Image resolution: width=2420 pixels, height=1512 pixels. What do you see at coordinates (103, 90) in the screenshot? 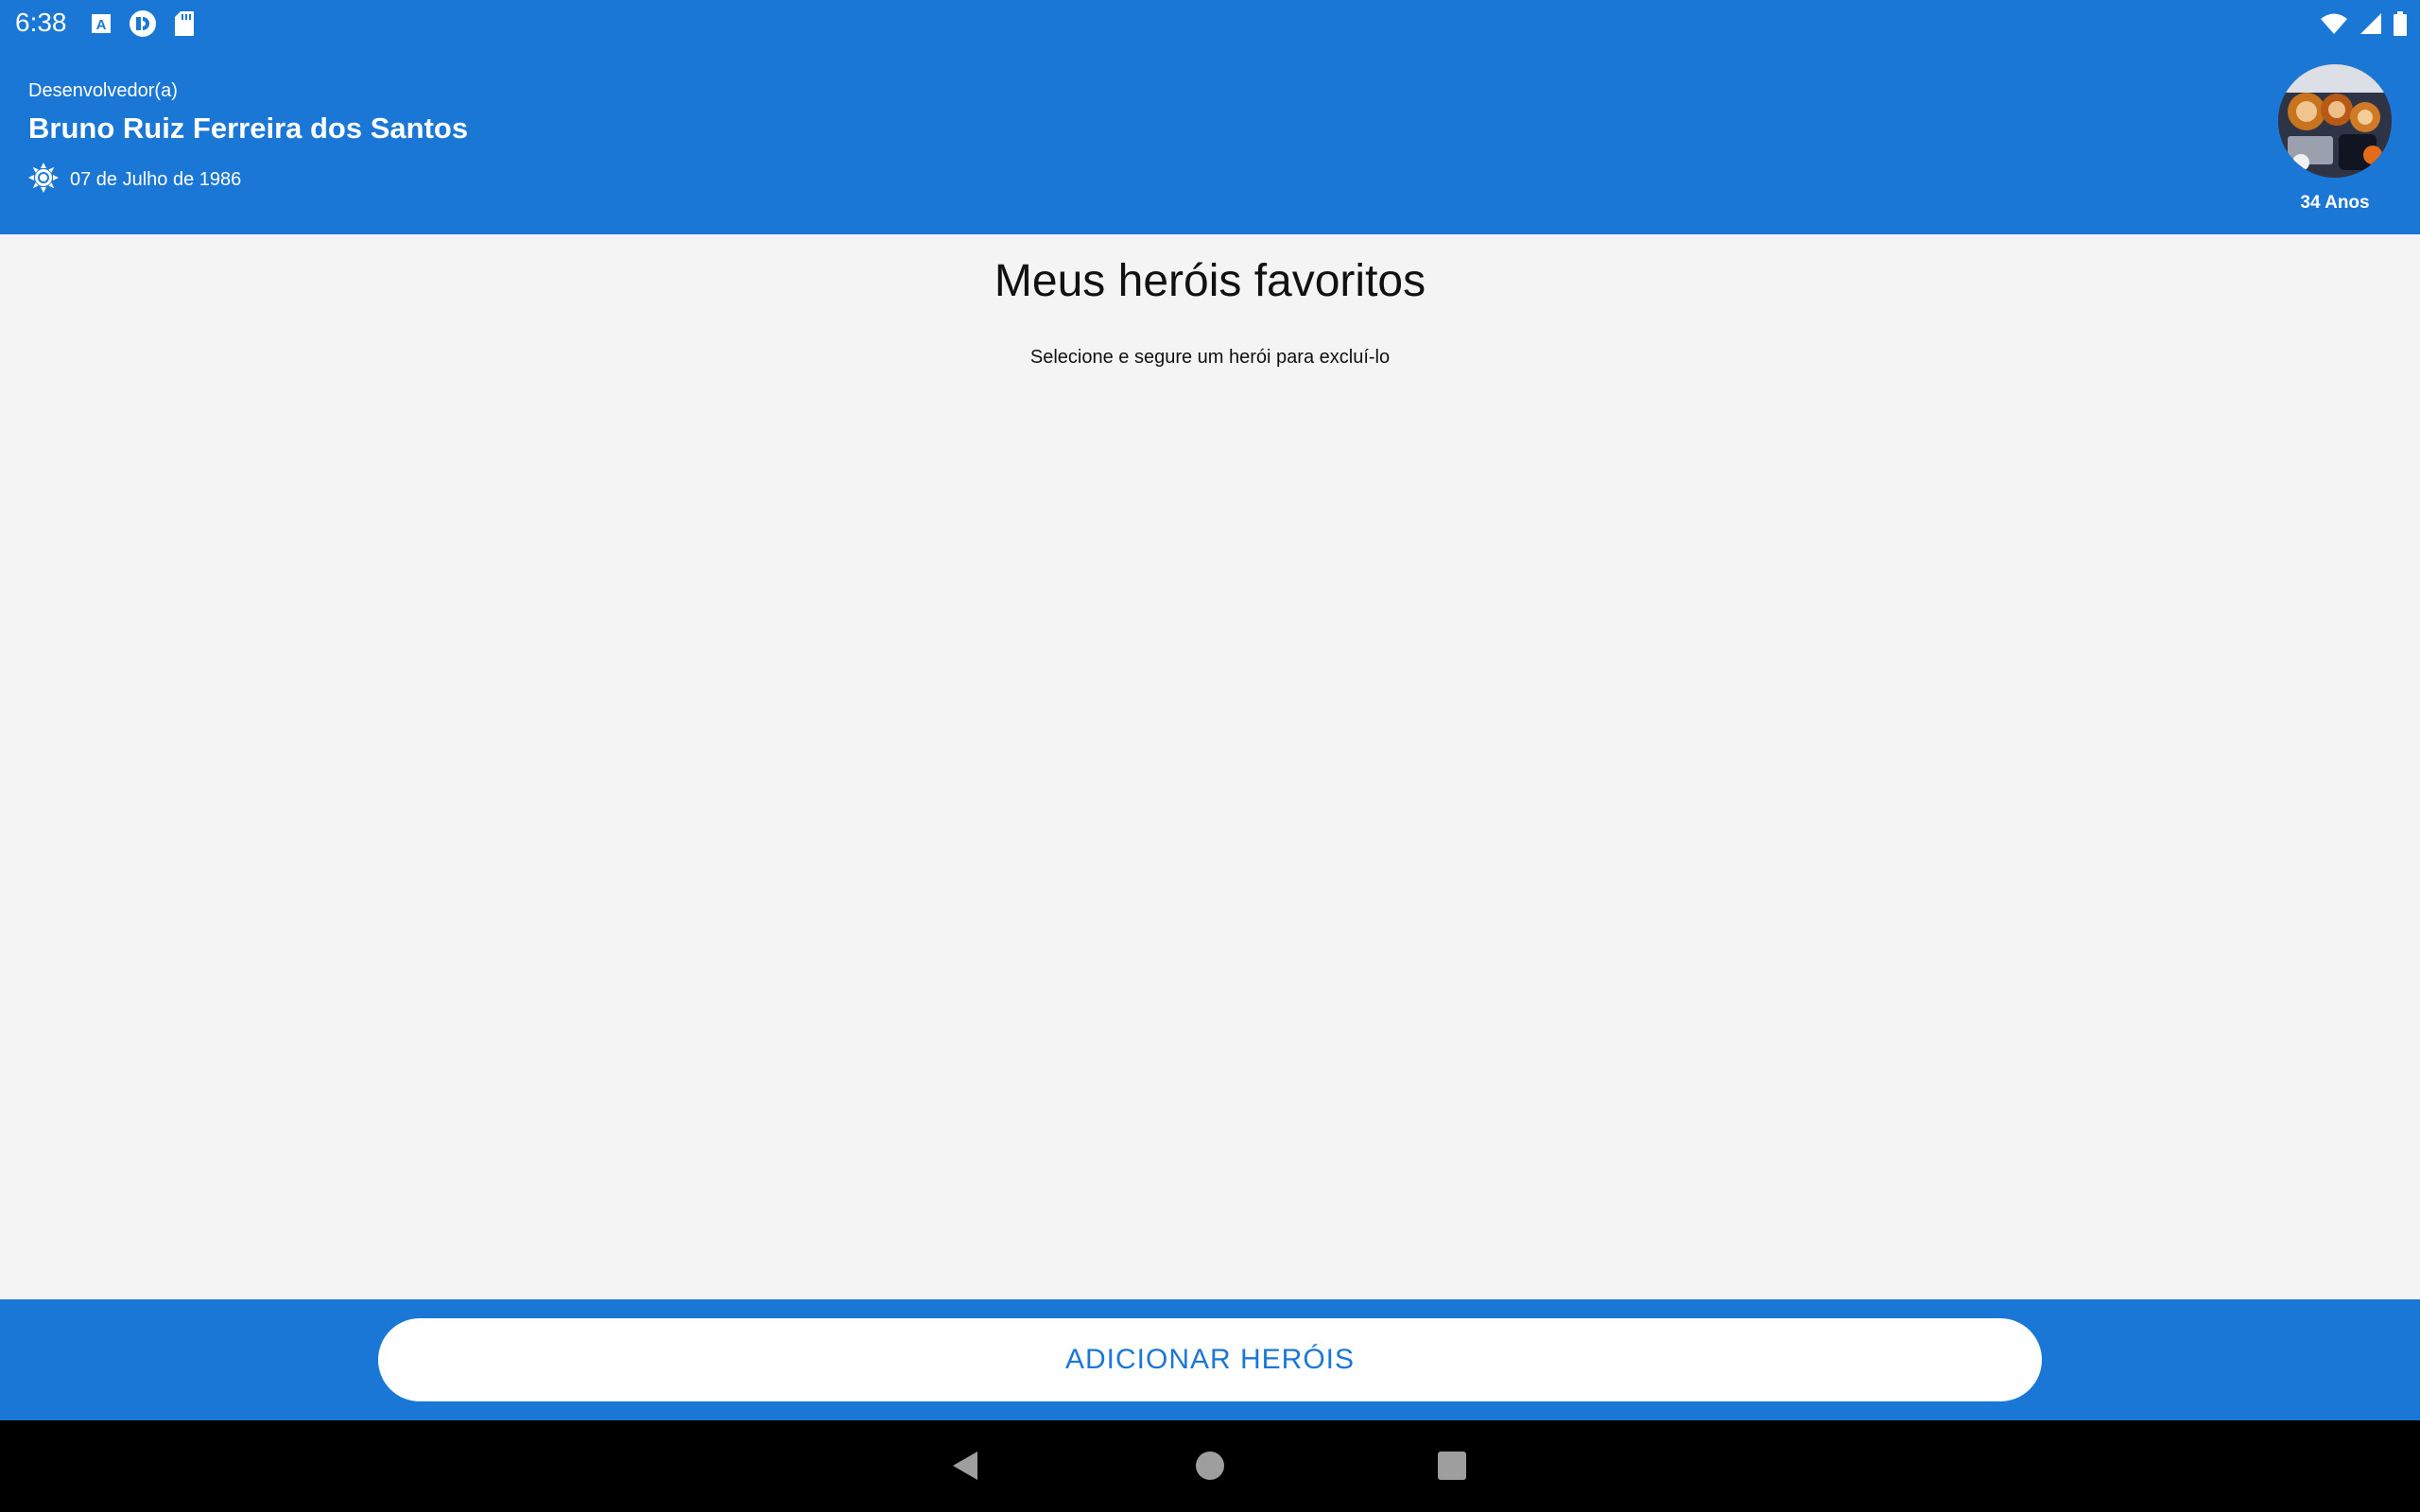
I see `profile-role: Desenvolvedor(a)` at bounding box center [103, 90].